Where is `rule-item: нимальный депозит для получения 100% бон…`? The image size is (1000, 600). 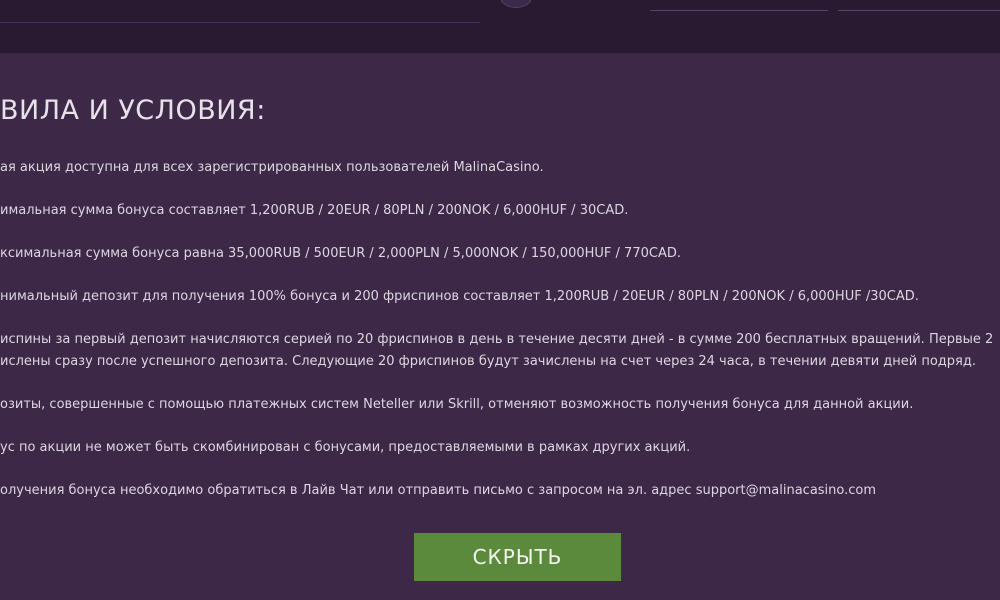
rule-item: нимальный депозит для получения 100% бон… is located at coordinates (459, 296).